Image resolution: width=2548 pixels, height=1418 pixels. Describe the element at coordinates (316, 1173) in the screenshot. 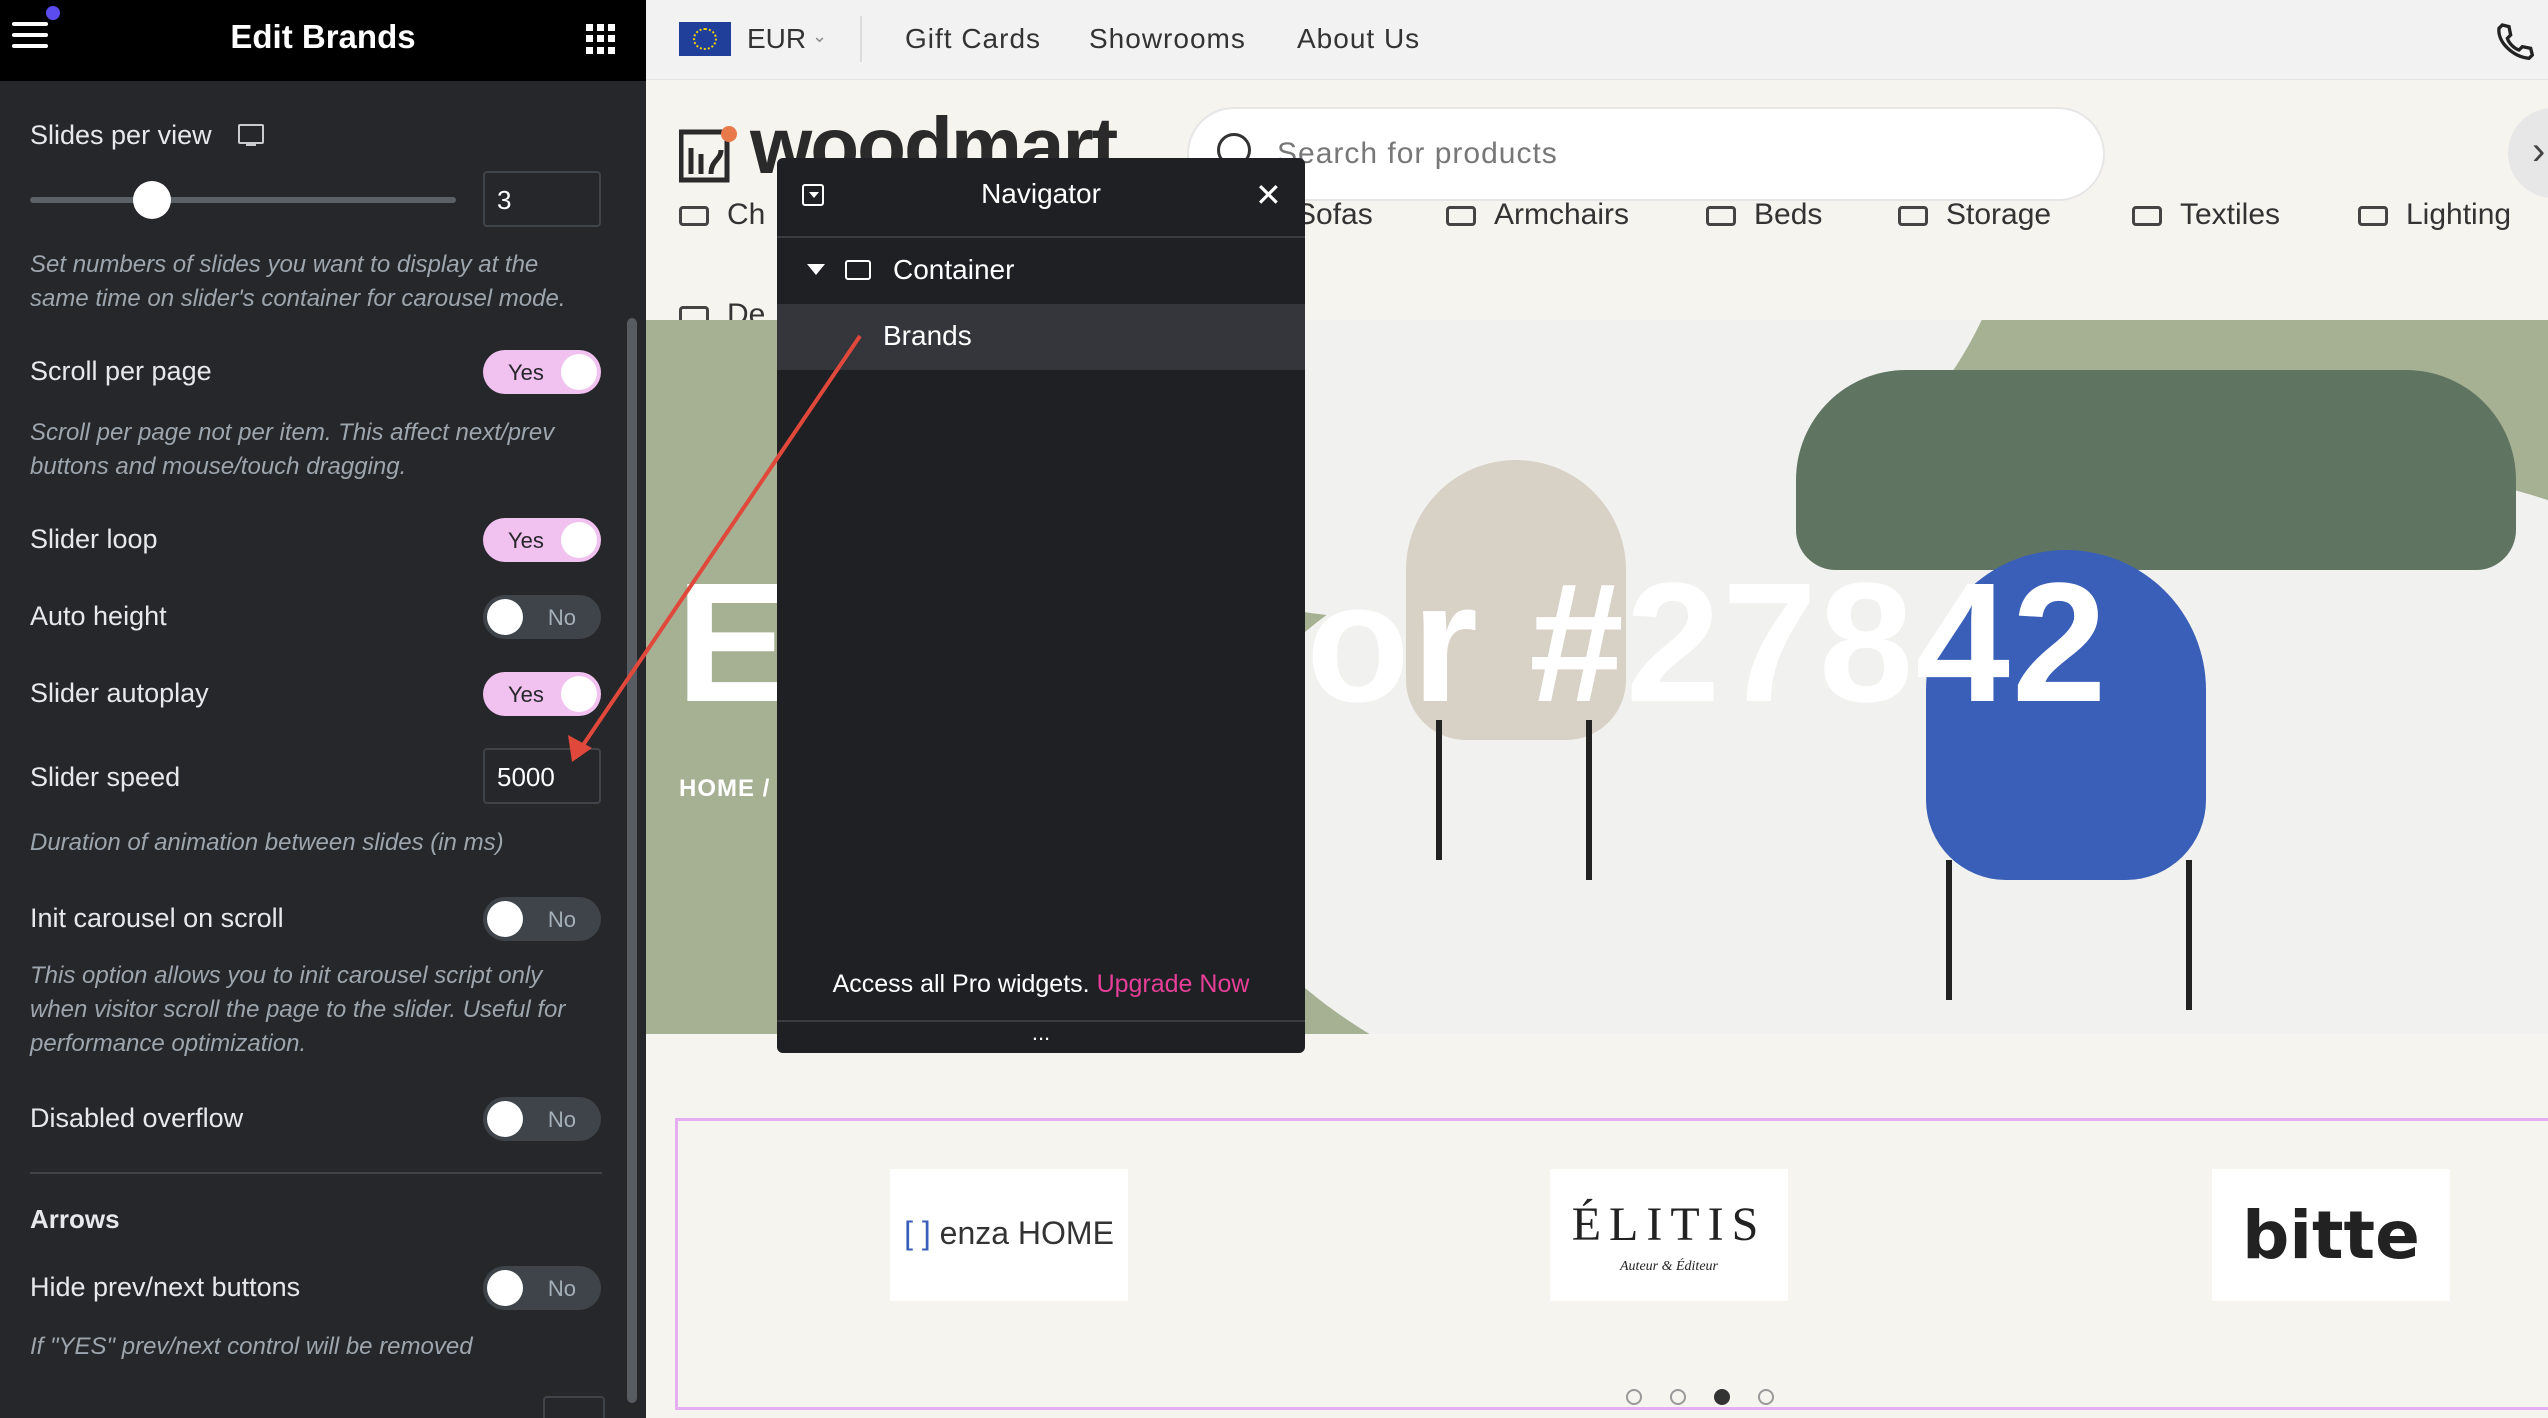

I see `section-divider` at that location.